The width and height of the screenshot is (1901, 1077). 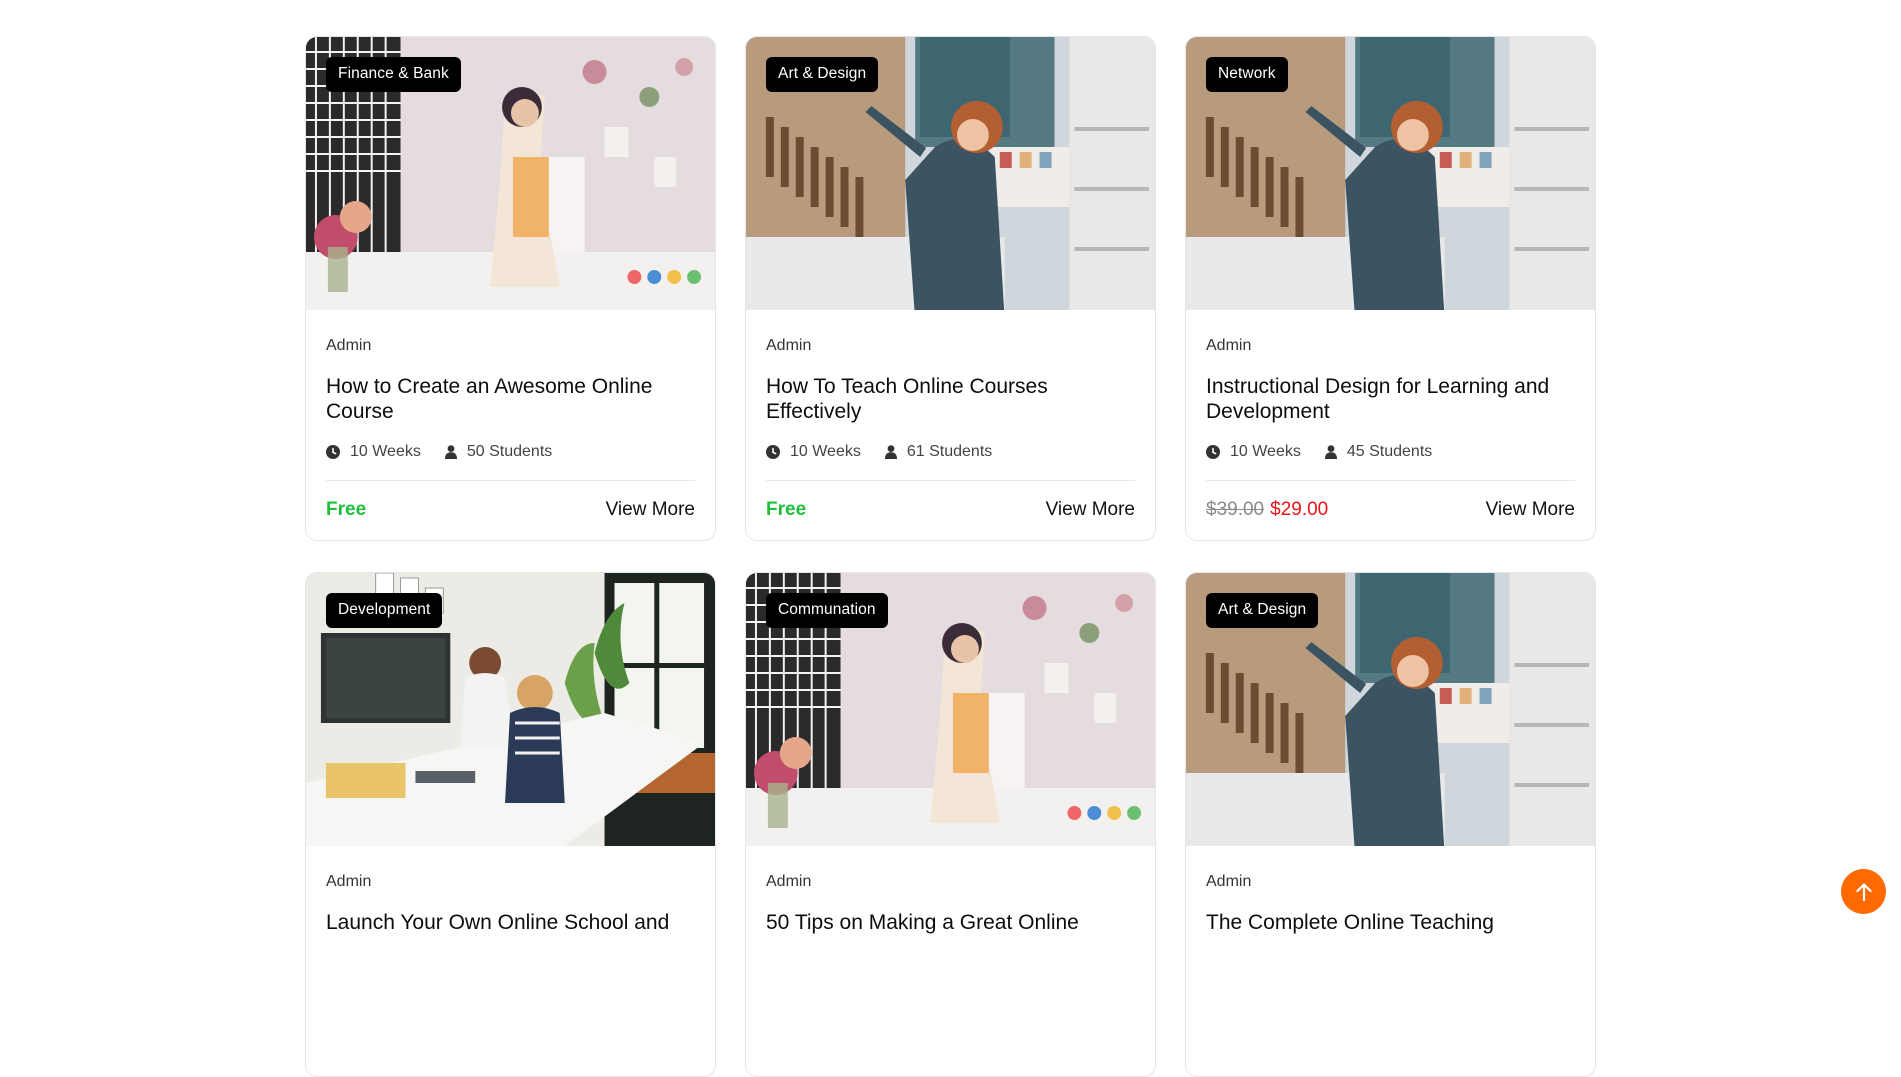 I want to click on arrow-up-icon, so click(x=1863, y=891).